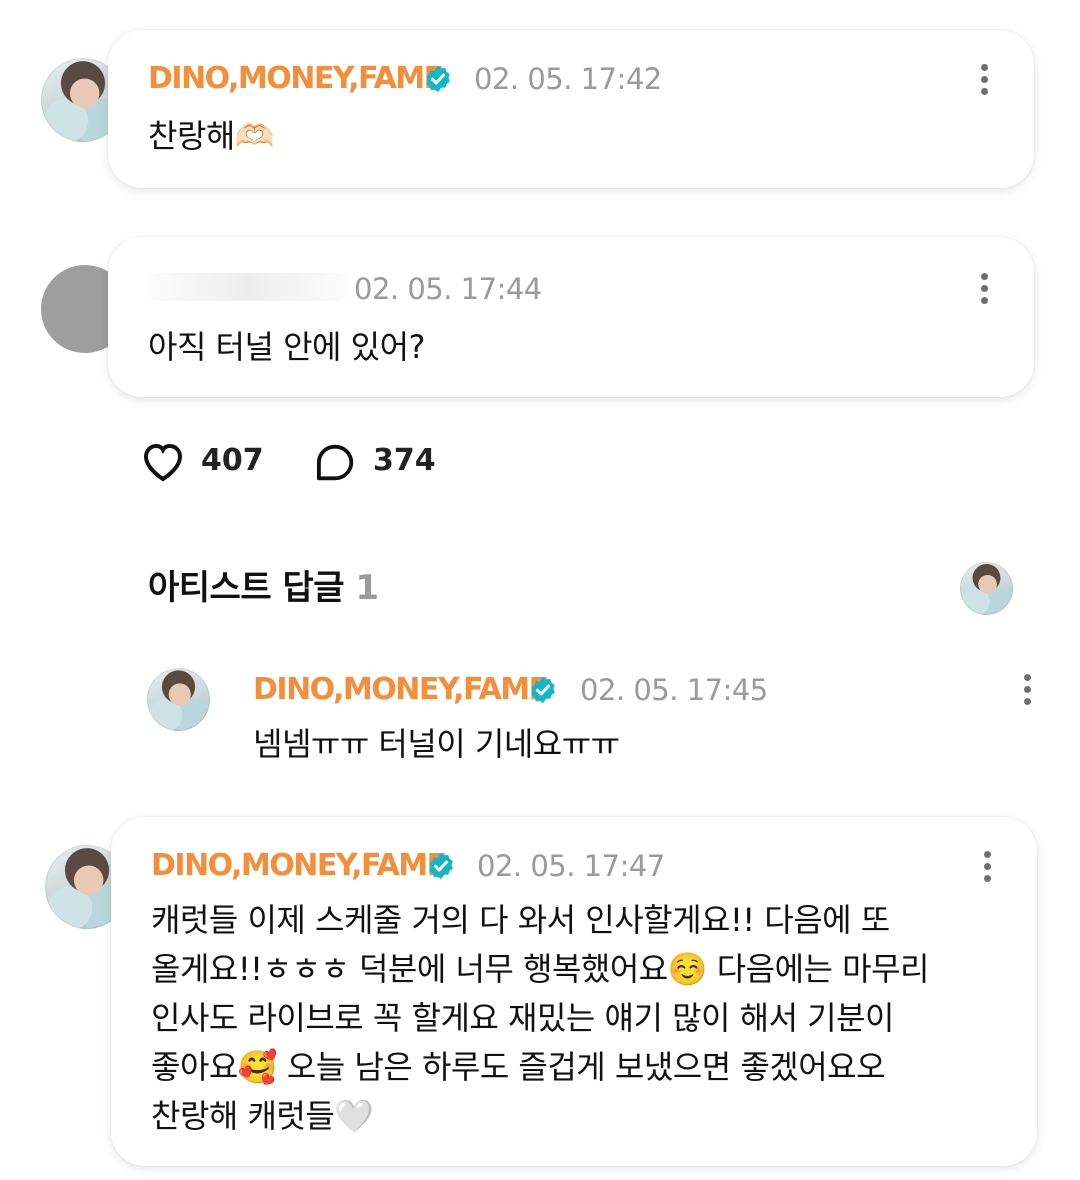 The width and height of the screenshot is (1080, 1180). I want to click on reply-text: 넴넴ㅠㅠ 터널이 기네요ㅠㅠ, so click(436, 744).